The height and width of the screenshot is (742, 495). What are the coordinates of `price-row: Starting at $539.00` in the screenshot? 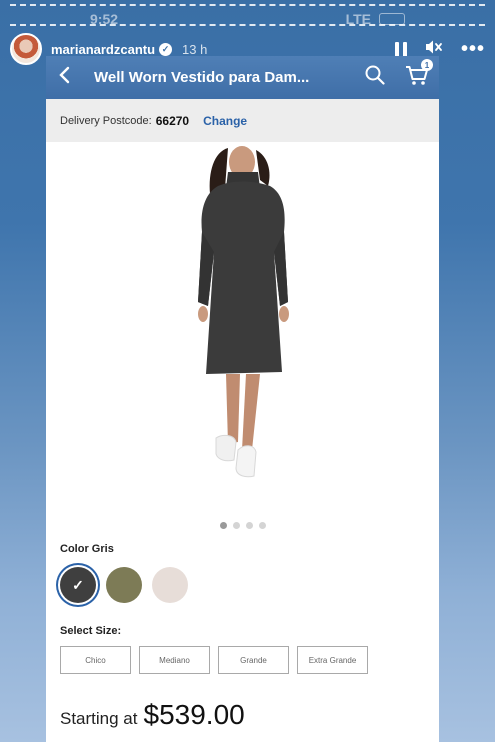 It's located at (152, 715).